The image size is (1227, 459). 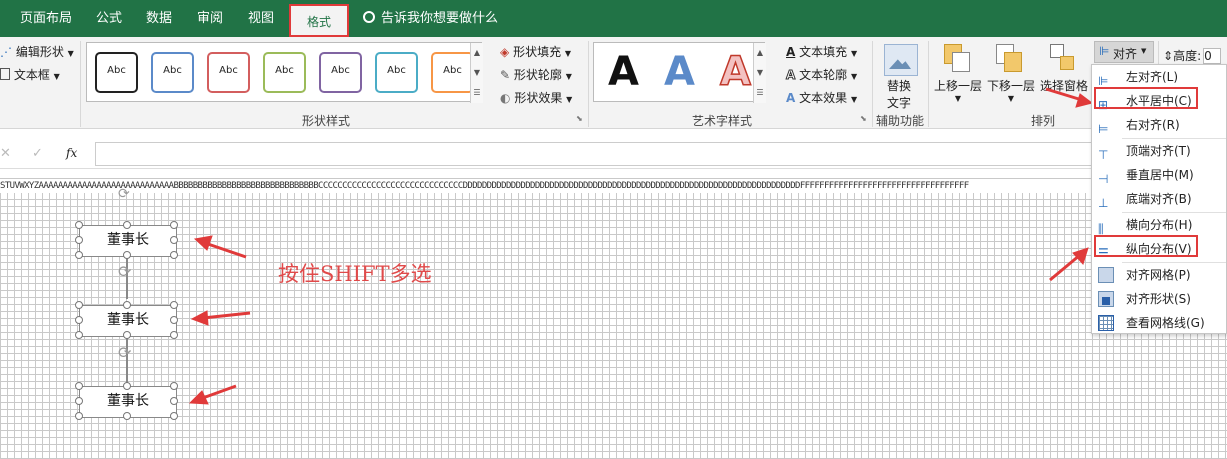 I want to click on menu-item-snap-to-grid: 对齐网格(P), so click(x=1159, y=275).